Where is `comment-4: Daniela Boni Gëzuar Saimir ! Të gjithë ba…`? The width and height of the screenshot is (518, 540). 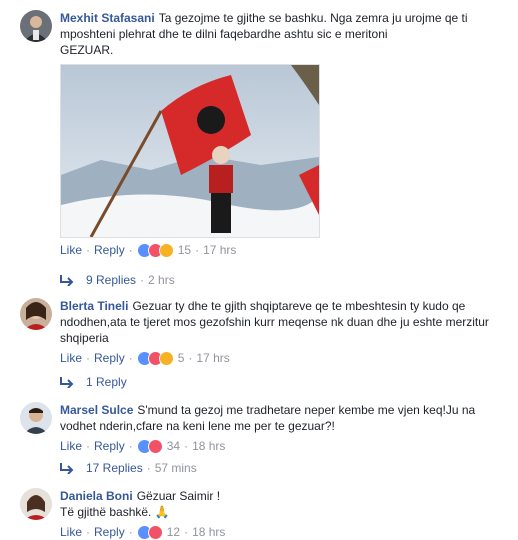
comment-4: Daniela Boni Gëzuar Saimir ! Të gjithë ba… is located at coordinates (267, 514).